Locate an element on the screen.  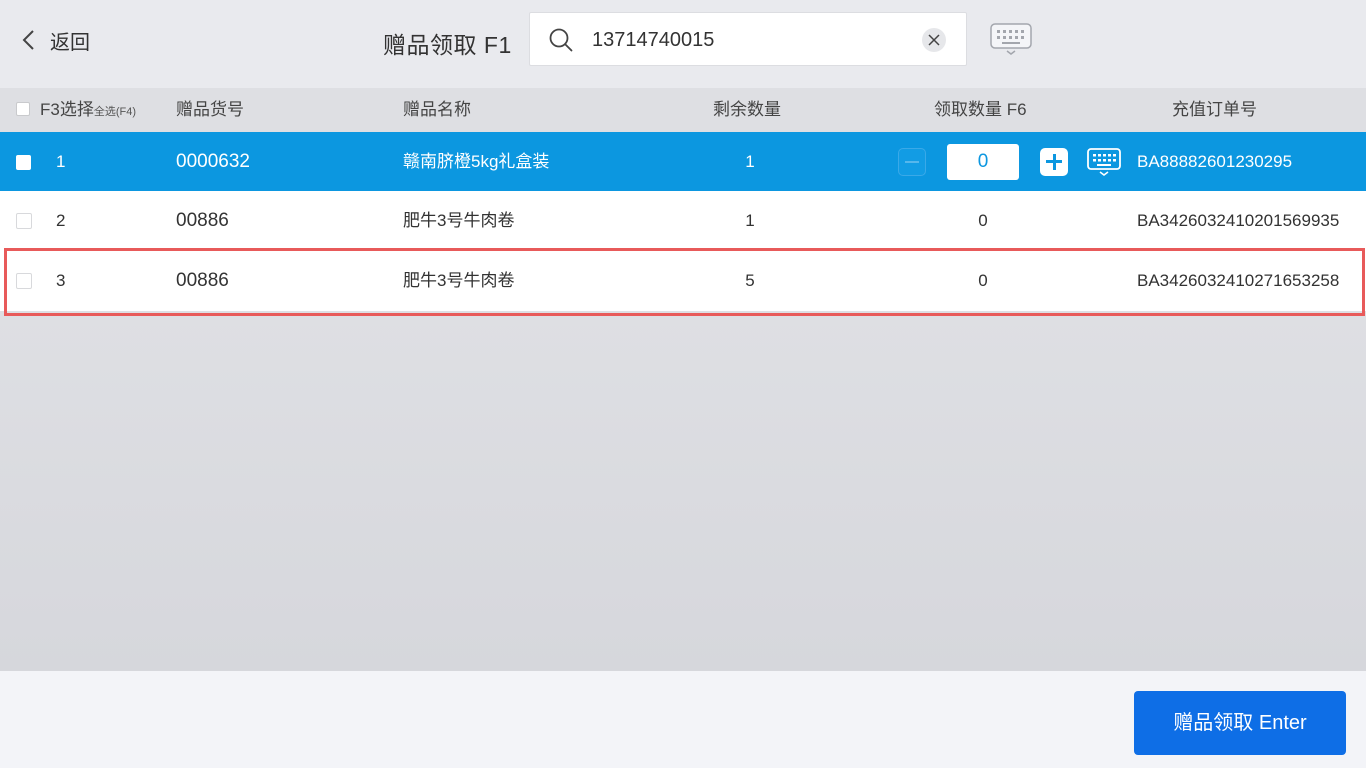
remaining-qty: 5 is located at coordinates (750, 280).